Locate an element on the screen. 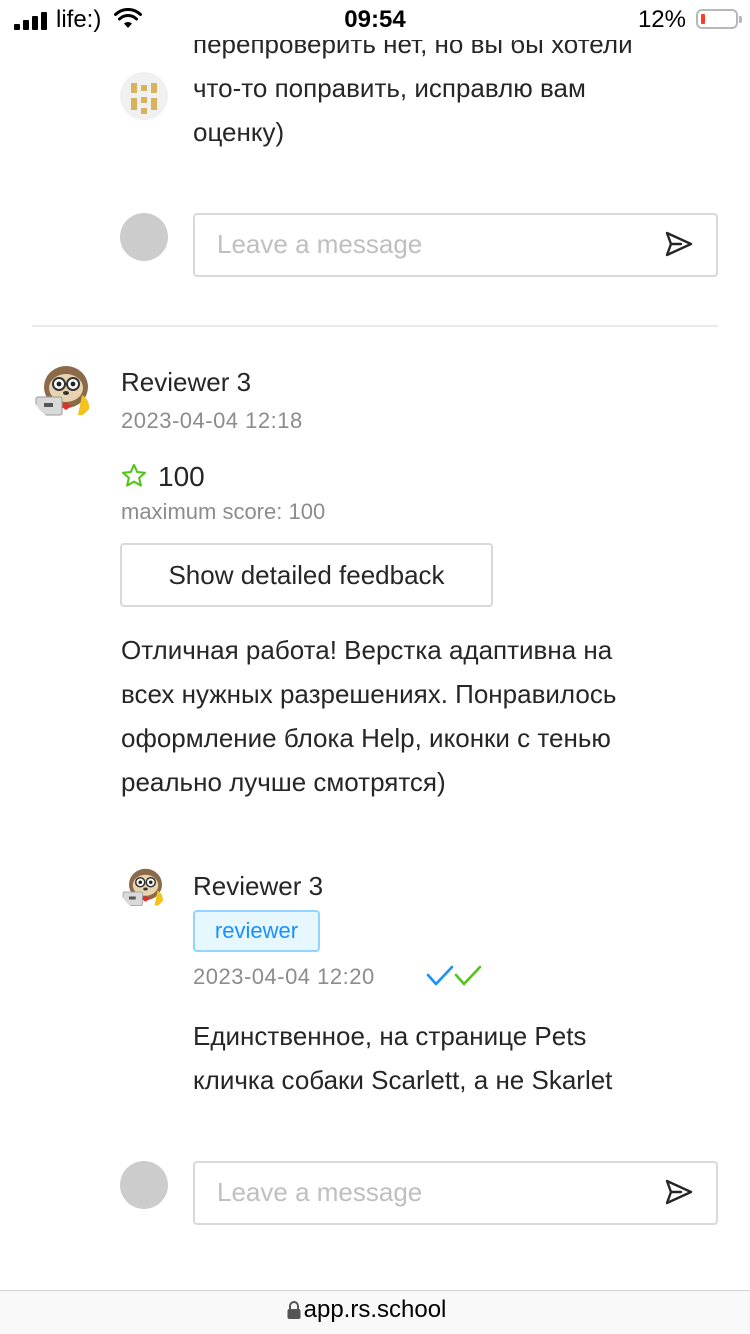 Image resolution: width=750 pixels, height=1334 pixels. commenter-avatar is located at coordinates (144, 96).